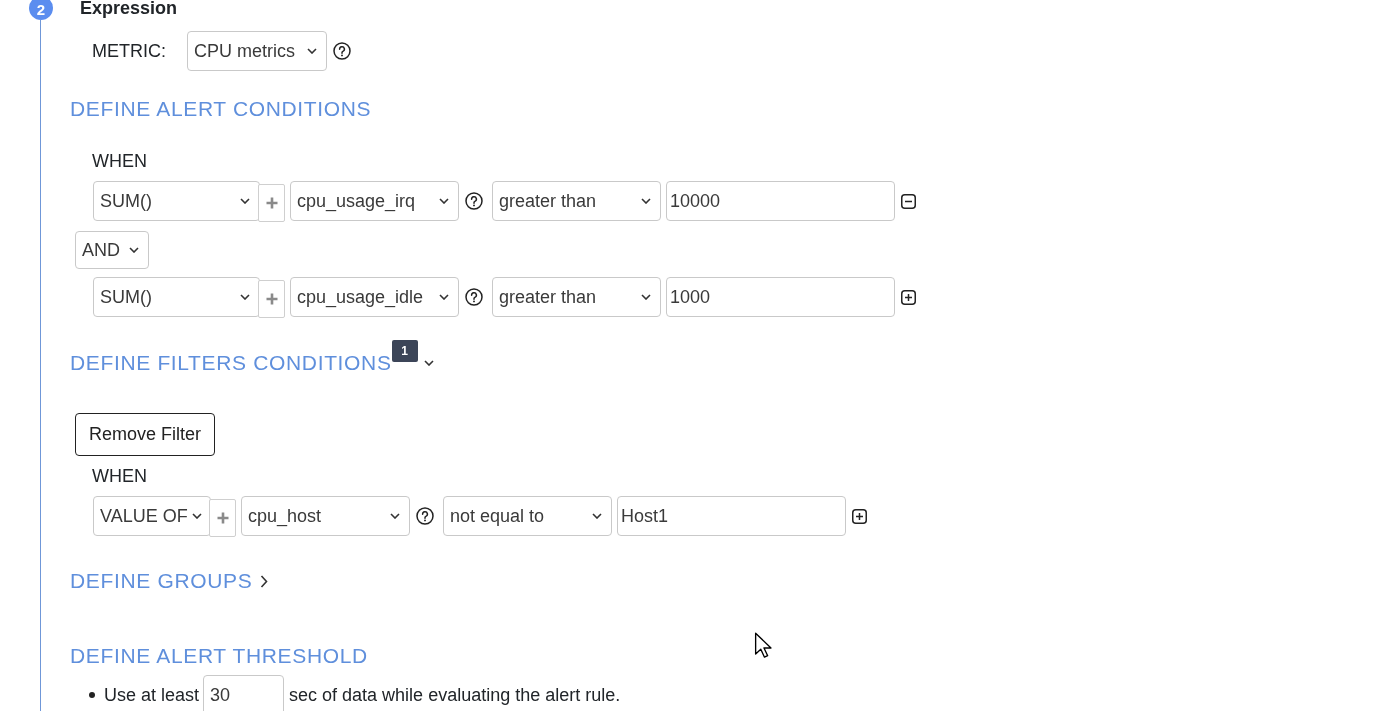  What do you see at coordinates (325, 516) in the screenshot?
I see `field-select: cpu_host` at bounding box center [325, 516].